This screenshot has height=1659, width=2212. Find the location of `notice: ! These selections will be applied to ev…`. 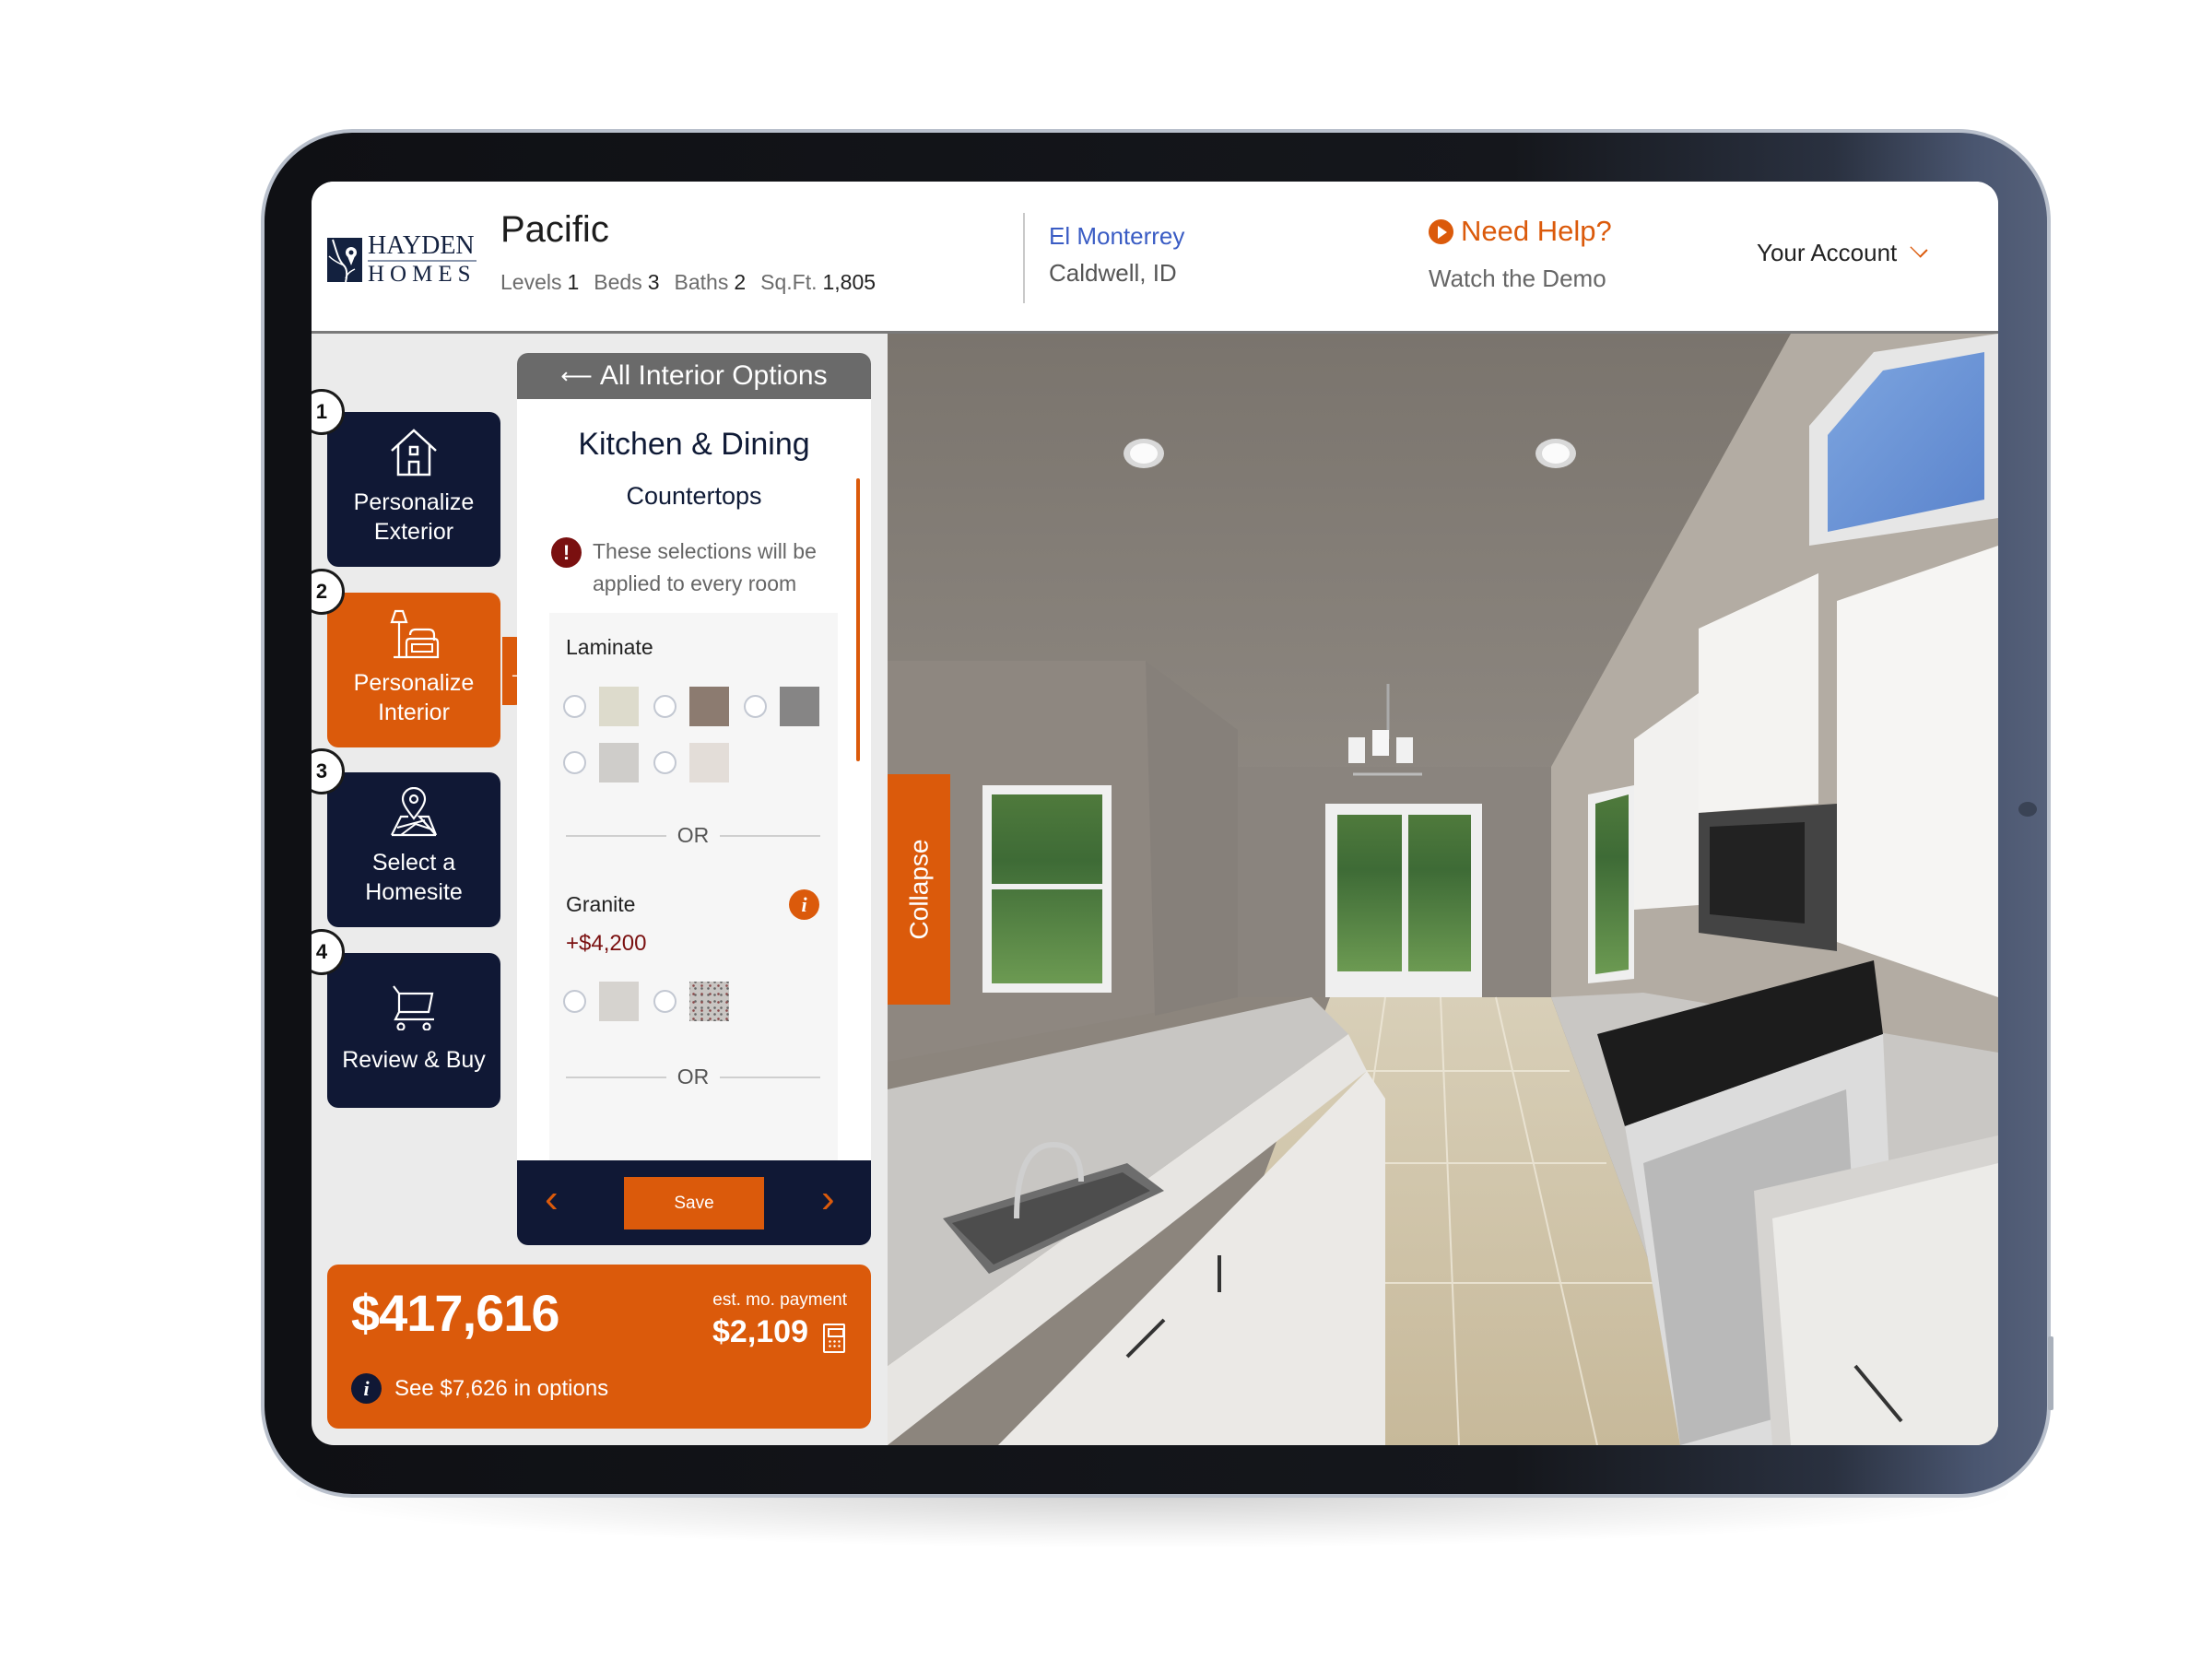

notice: ! These selections will be applied to ev… is located at coordinates (689, 567).